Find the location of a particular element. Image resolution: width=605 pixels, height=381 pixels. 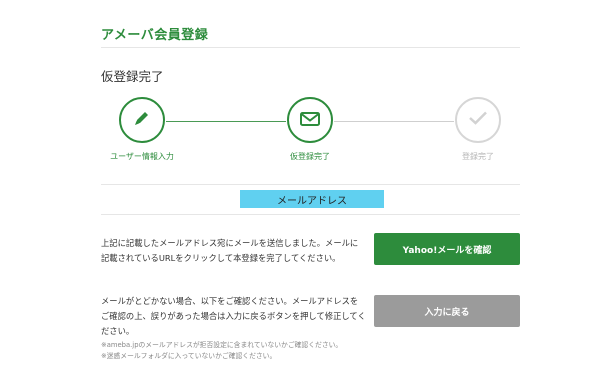

header-divider is located at coordinates (310, 47).